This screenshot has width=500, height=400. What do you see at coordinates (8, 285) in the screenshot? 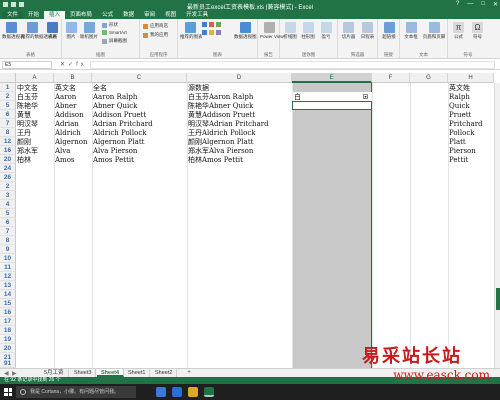
I see `row-header: 13` at bounding box center [8, 285].